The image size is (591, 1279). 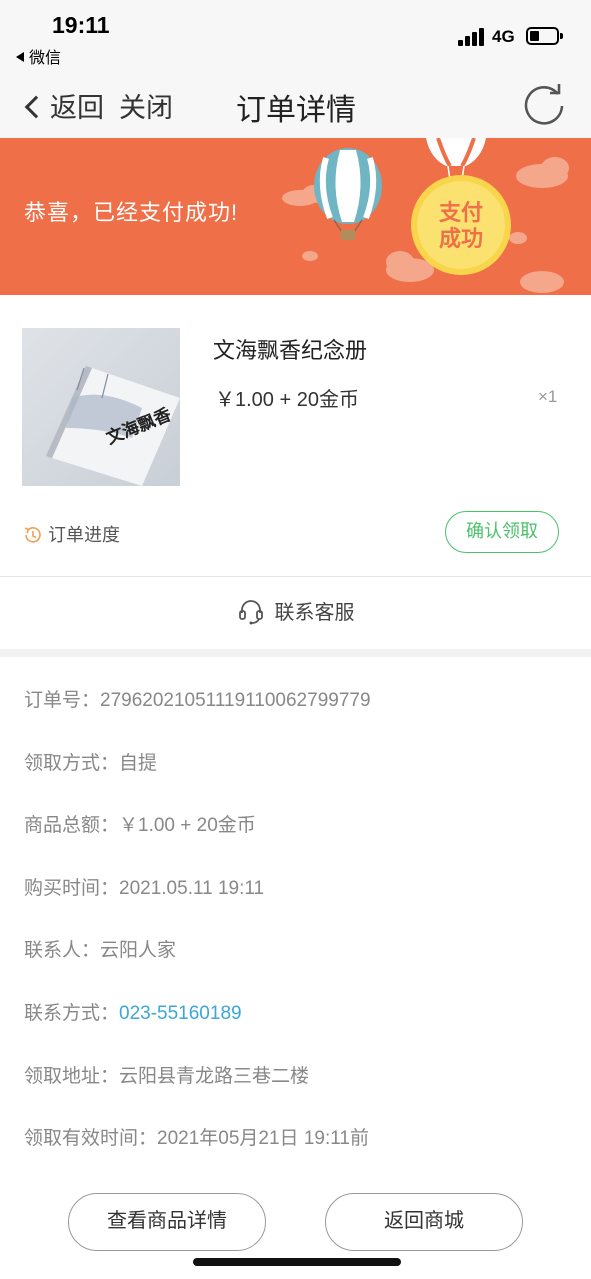 What do you see at coordinates (81, 25) in the screenshot?
I see `status-time: 19:11` at bounding box center [81, 25].